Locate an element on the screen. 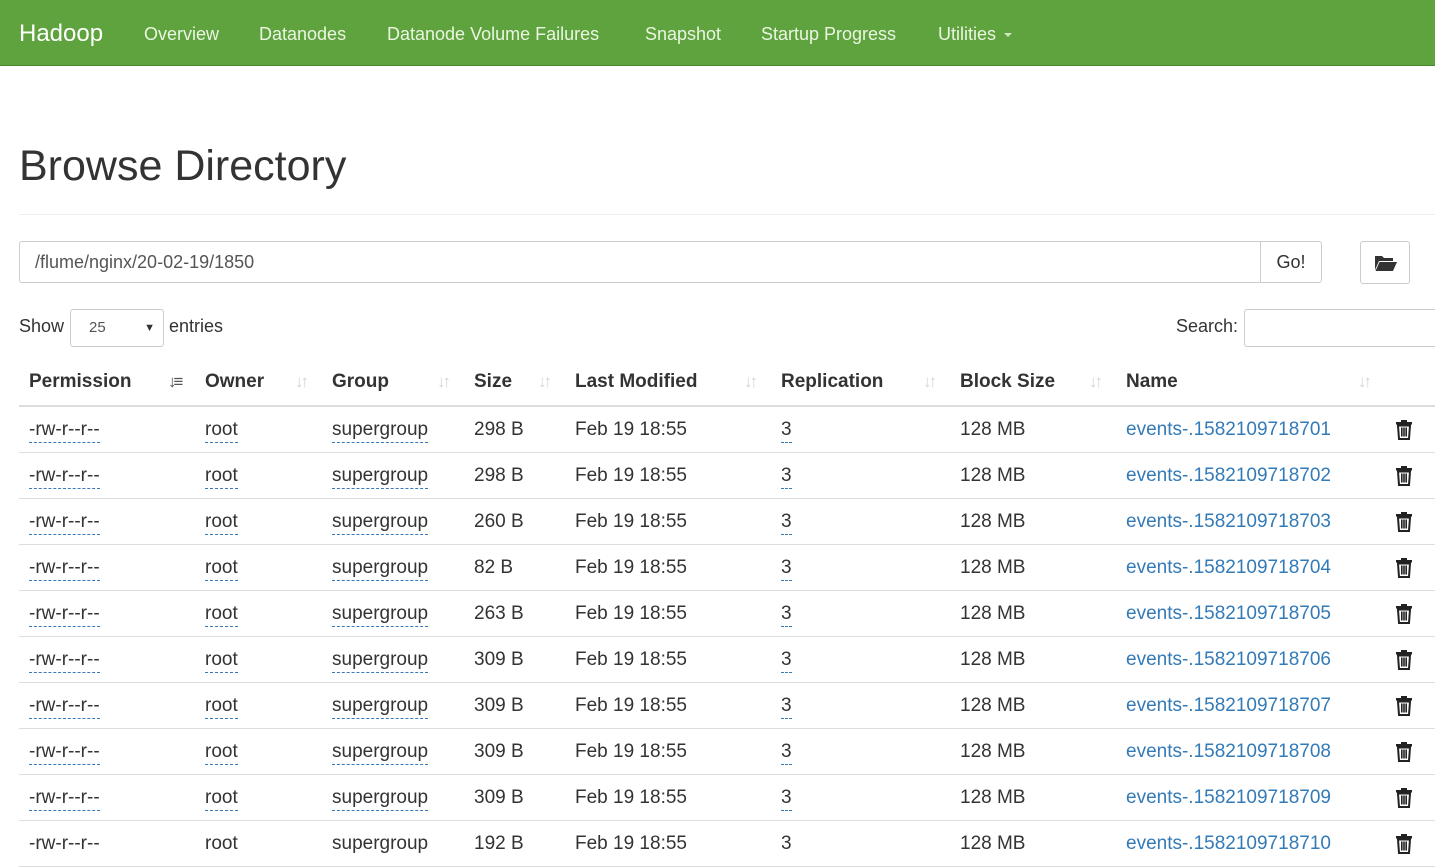 This screenshot has height=867, width=1435. column-header-owner: Owner is located at coordinates (234, 382).